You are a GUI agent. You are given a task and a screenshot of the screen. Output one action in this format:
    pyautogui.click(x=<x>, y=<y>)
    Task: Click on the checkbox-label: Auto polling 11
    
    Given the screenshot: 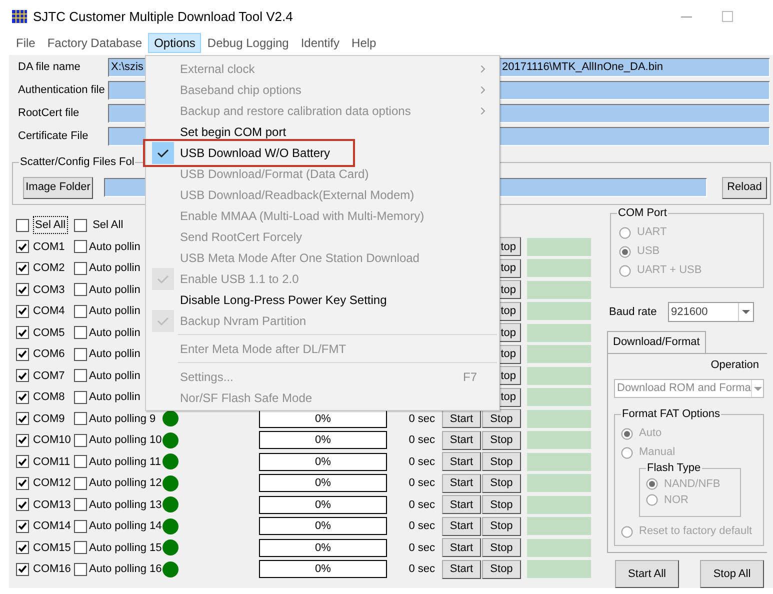 What is the action you would take?
    pyautogui.click(x=125, y=462)
    